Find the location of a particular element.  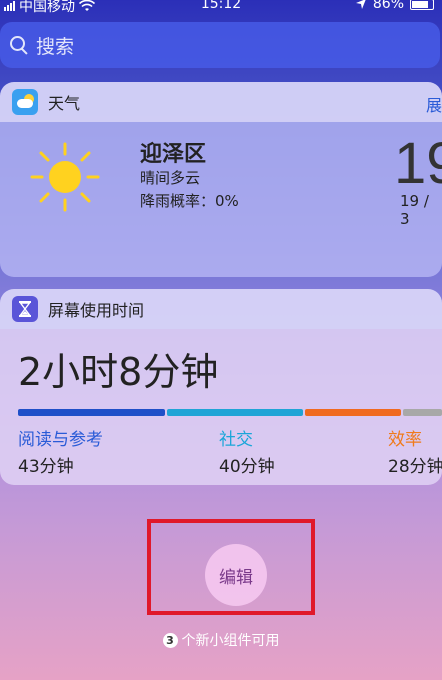

sun-icon is located at coordinates (65, 177).